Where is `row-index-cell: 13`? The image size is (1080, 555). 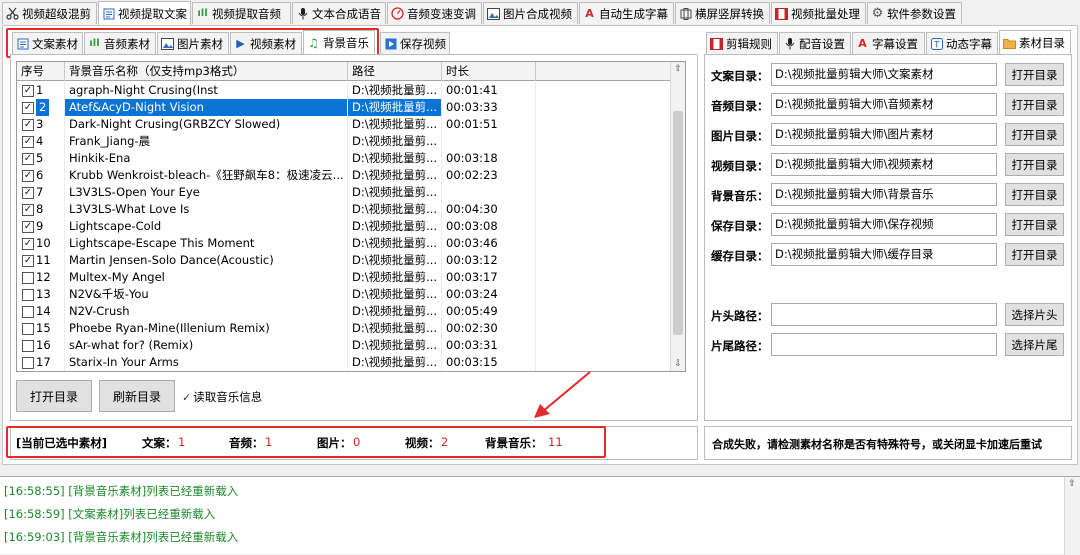 row-index-cell: 13 is located at coordinates (41, 294).